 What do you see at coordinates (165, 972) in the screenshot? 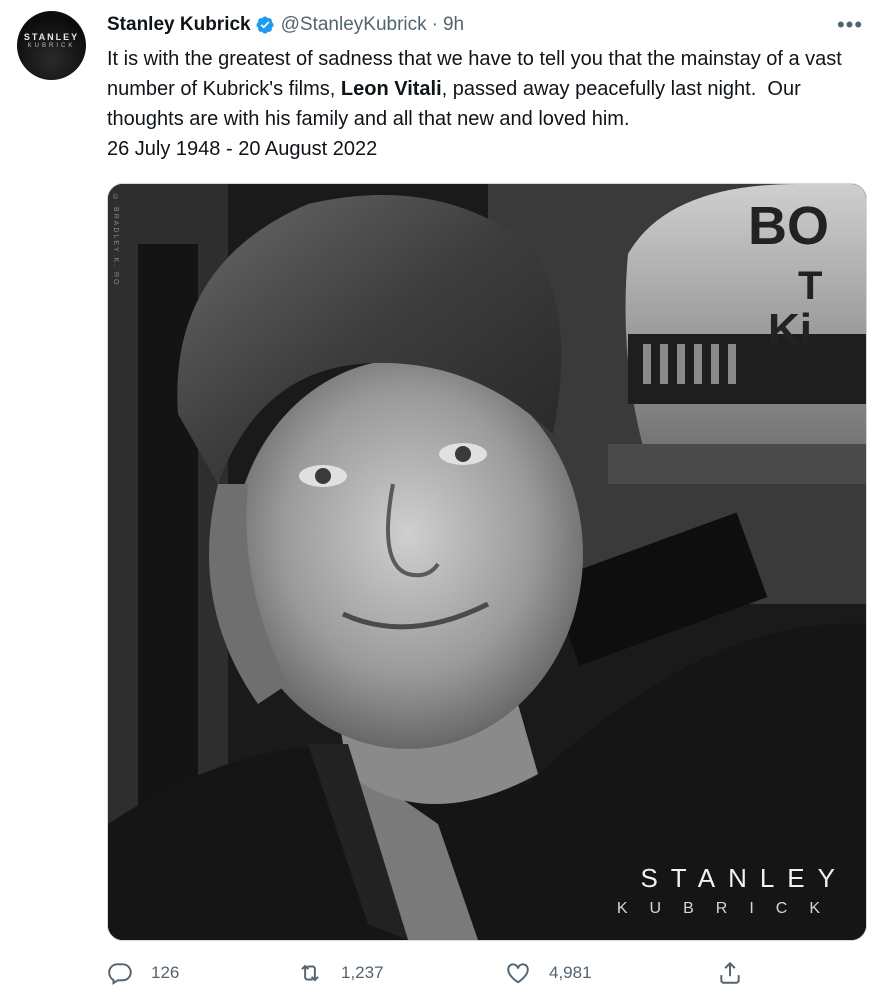
I see `reply-count: 126` at bounding box center [165, 972].